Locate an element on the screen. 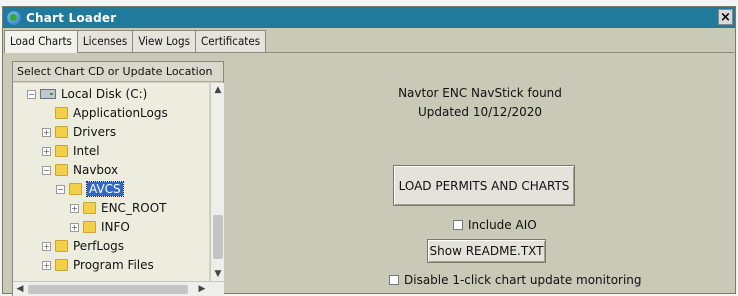 This screenshot has height=296, width=738. tree-item-label-selected: AVCS is located at coordinates (105, 189).